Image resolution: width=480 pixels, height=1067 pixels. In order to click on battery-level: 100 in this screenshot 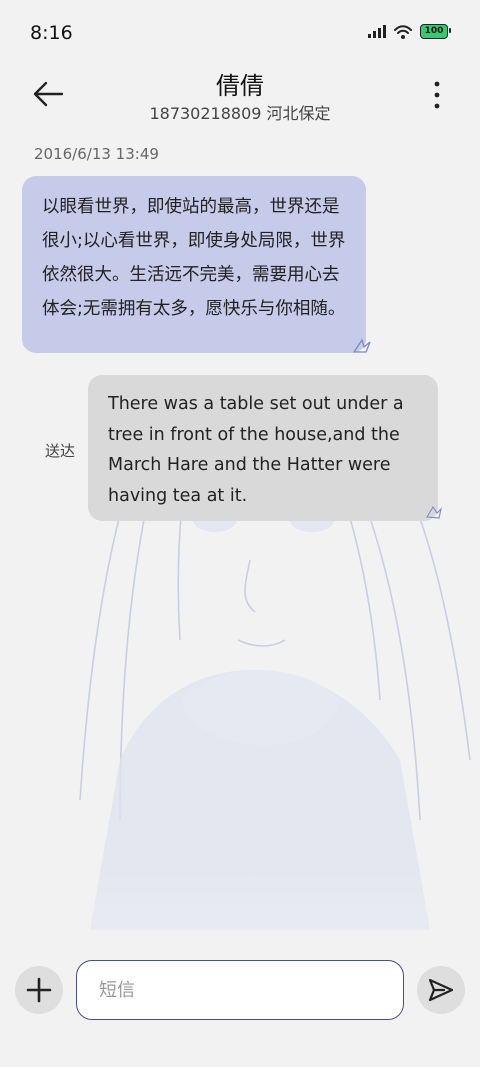, I will do `click(434, 31)`.